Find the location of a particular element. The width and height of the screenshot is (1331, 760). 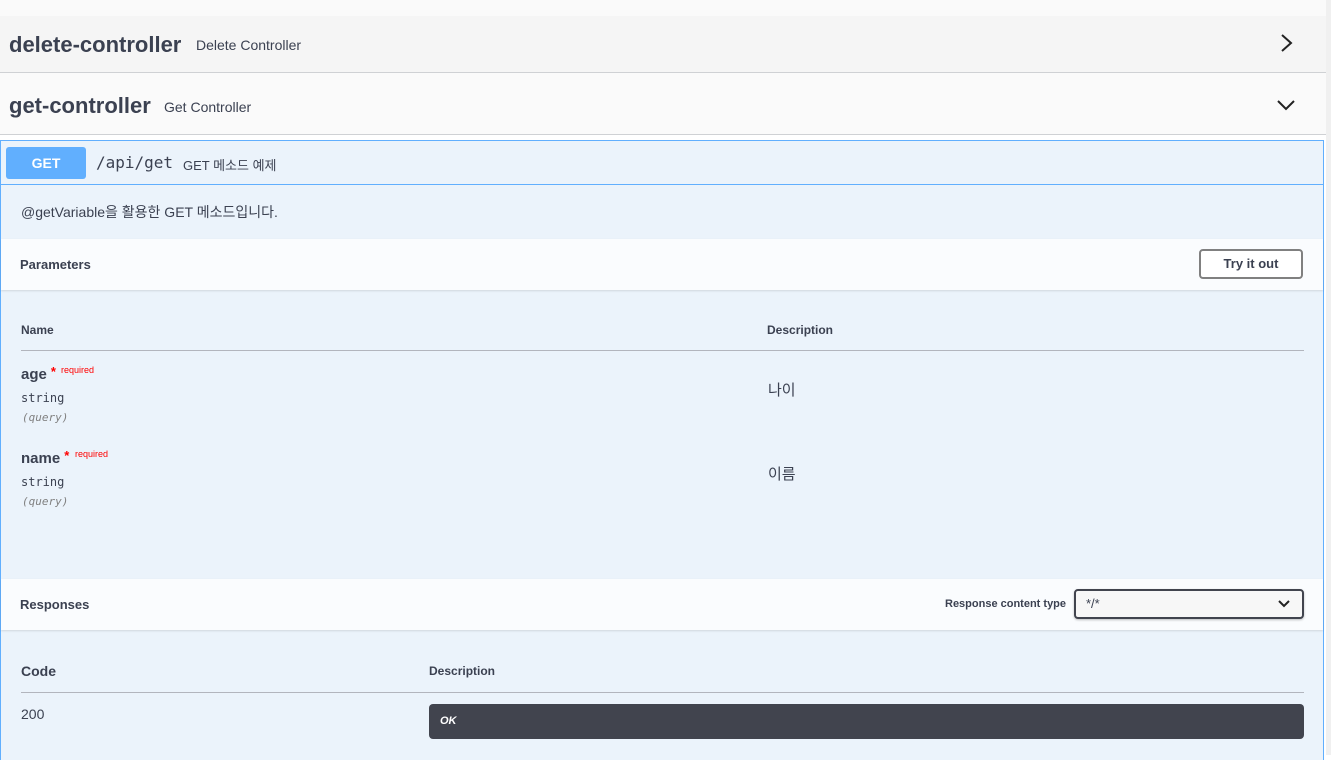

responses-title: Responses is located at coordinates (55, 604).